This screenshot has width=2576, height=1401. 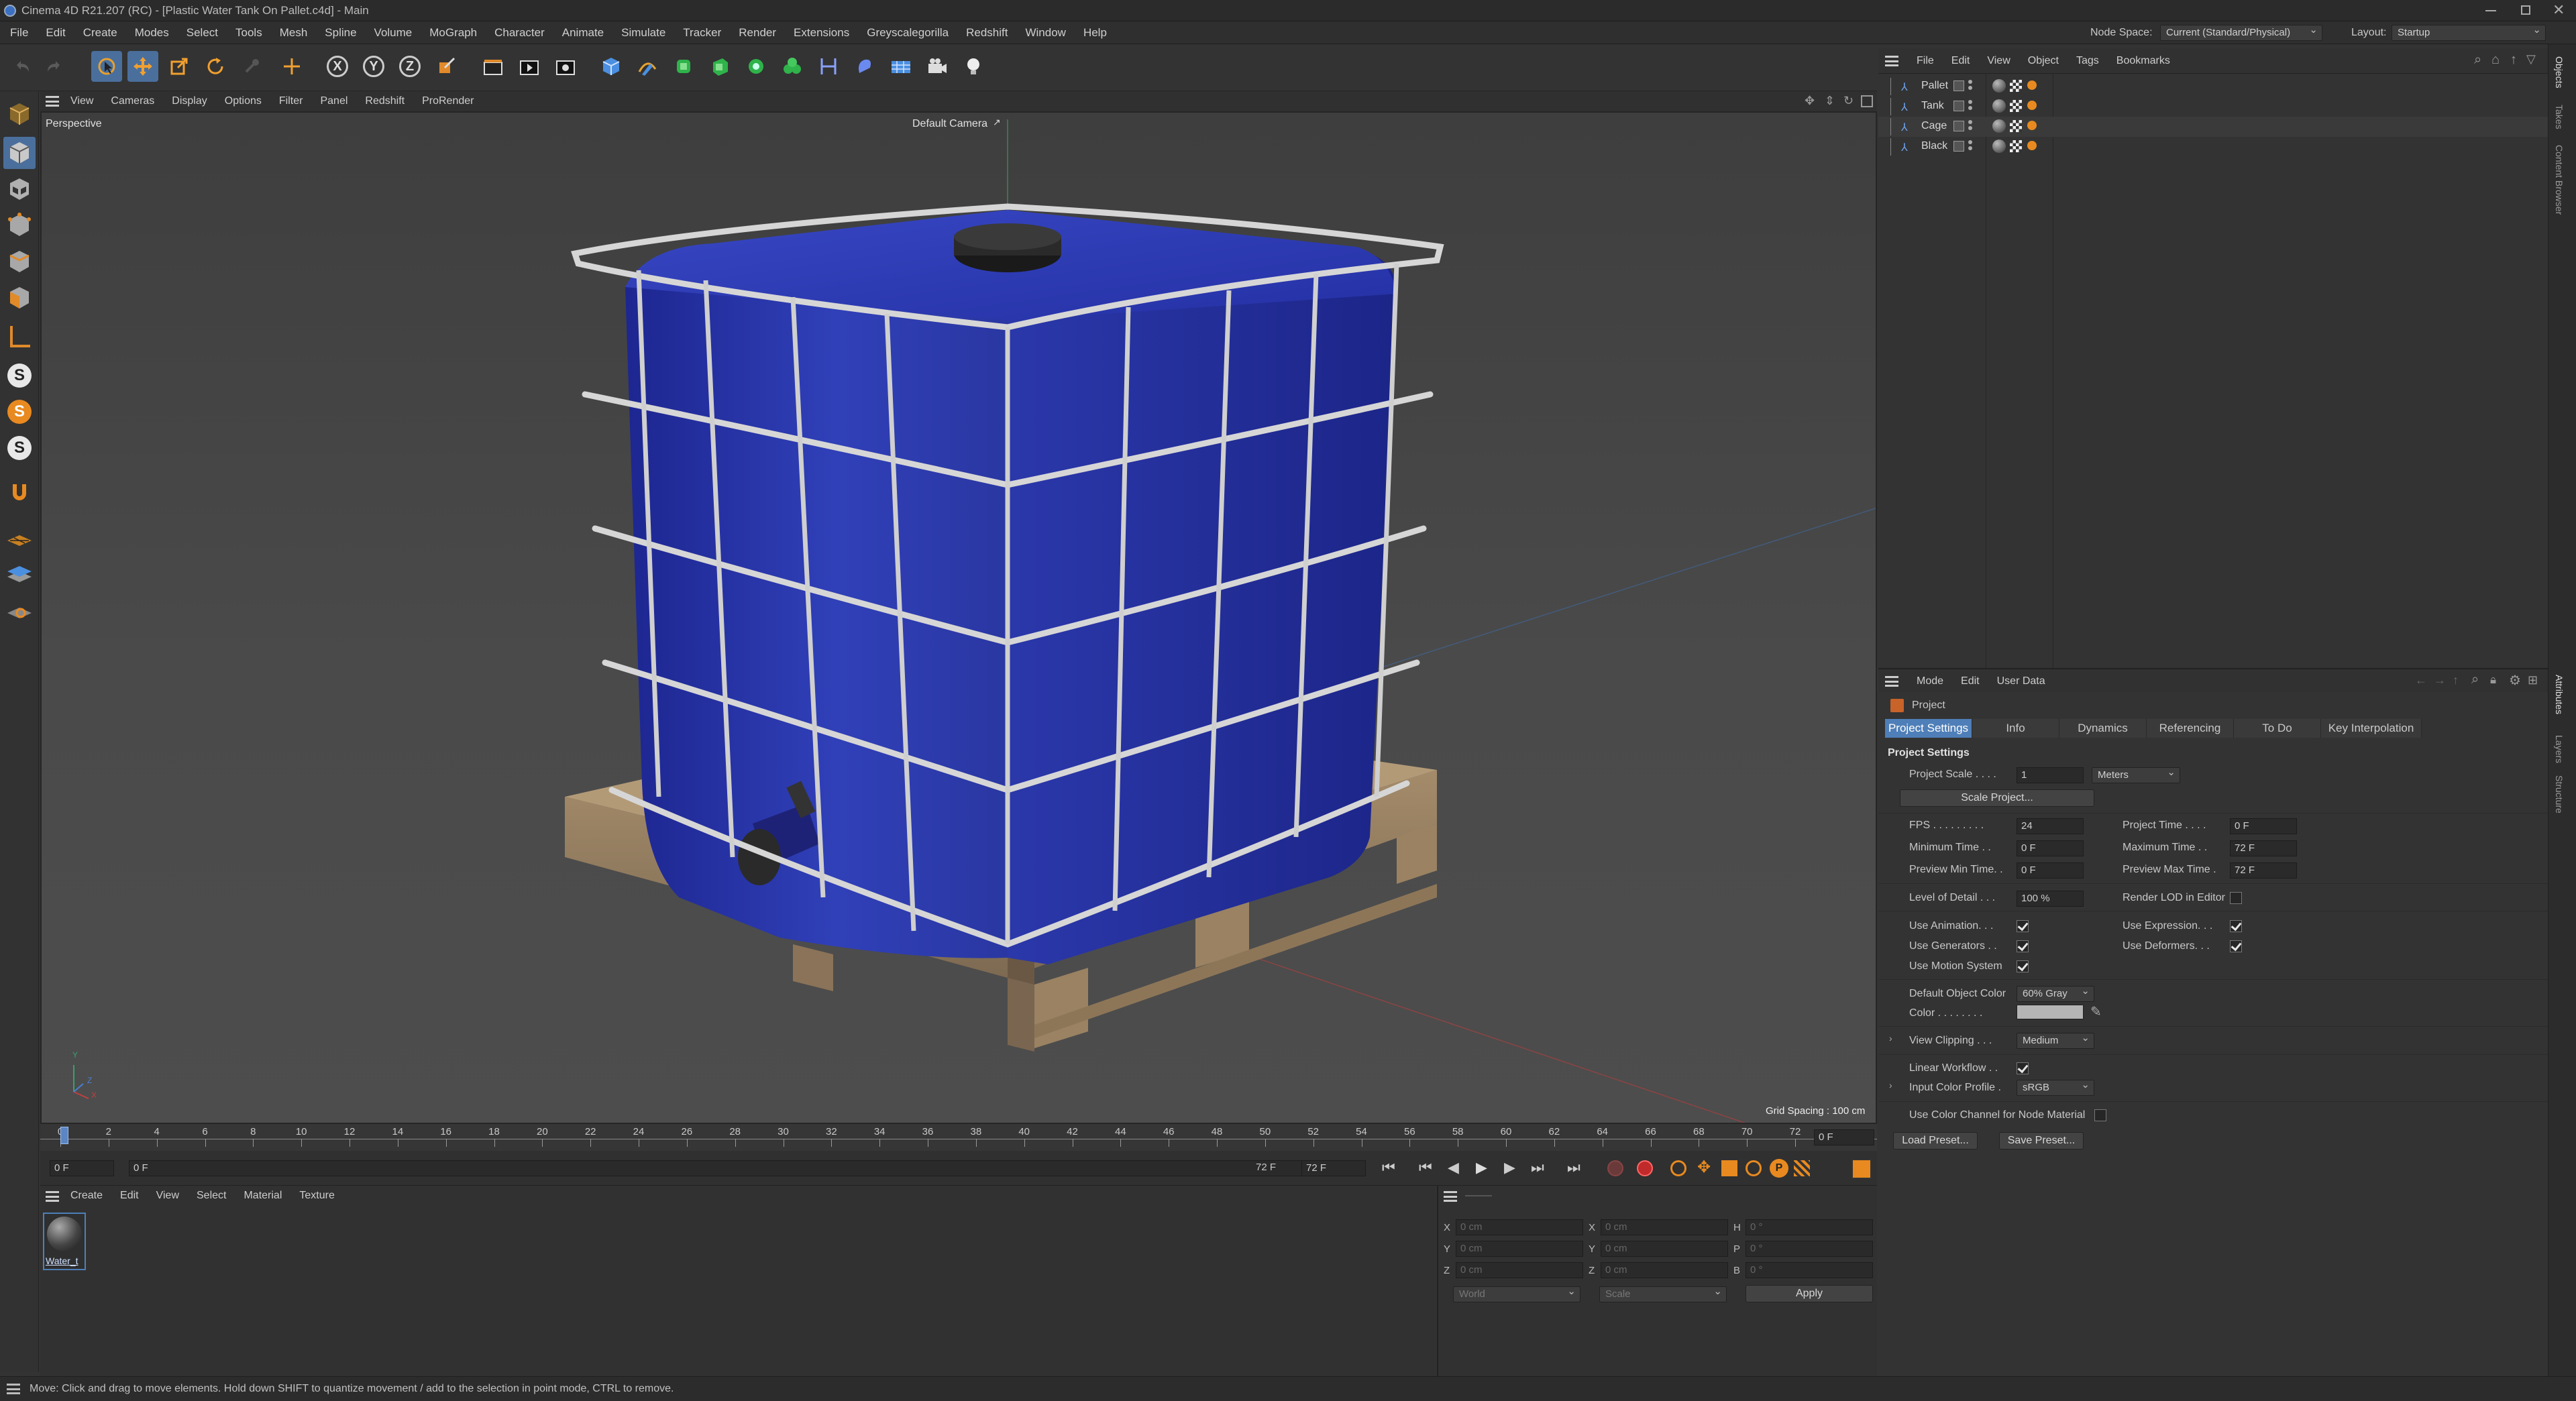 What do you see at coordinates (2023, 926) in the screenshot?
I see `use-animation-checkbox` at bounding box center [2023, 926].